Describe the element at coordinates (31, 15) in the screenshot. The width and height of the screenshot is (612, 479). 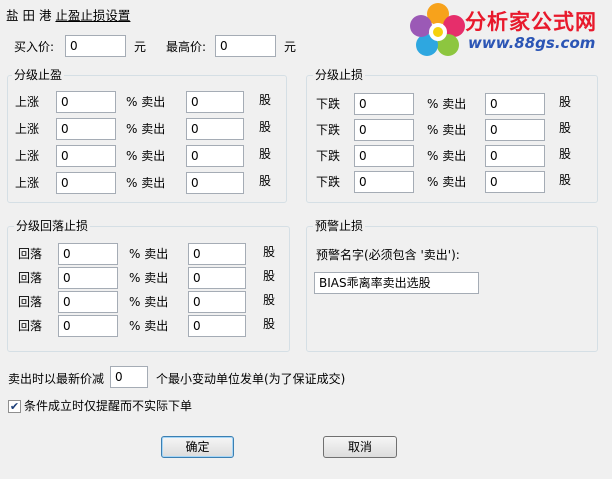
I see `window-title-stock: 盐 田 港` at that location.